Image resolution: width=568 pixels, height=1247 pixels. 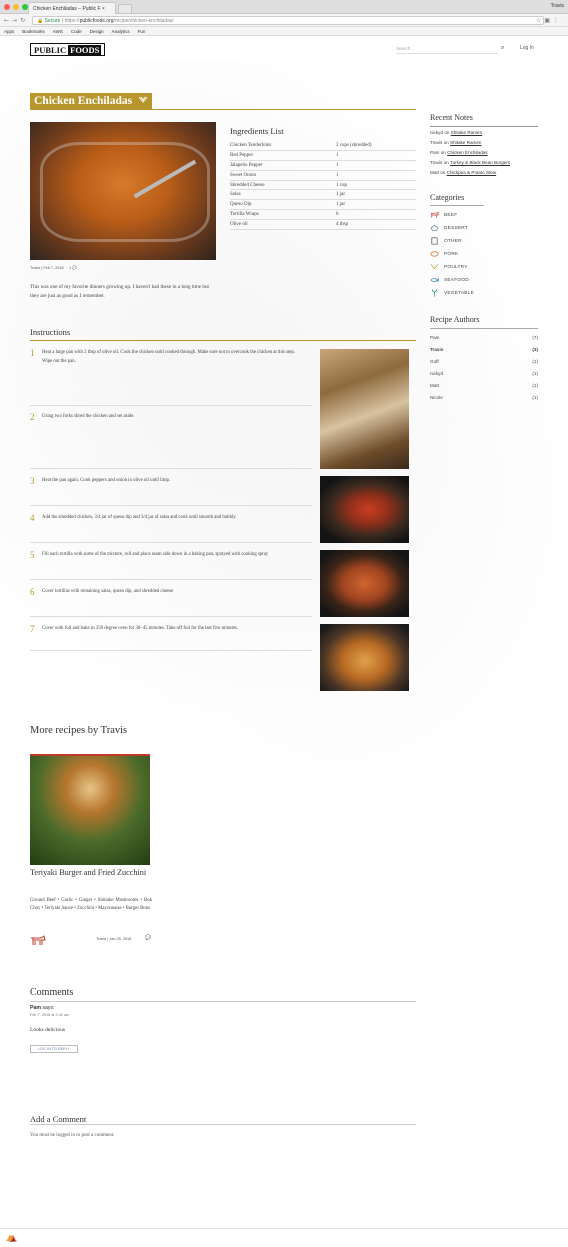 I want to click on comment-count: 1, so click(x=70, y=268).